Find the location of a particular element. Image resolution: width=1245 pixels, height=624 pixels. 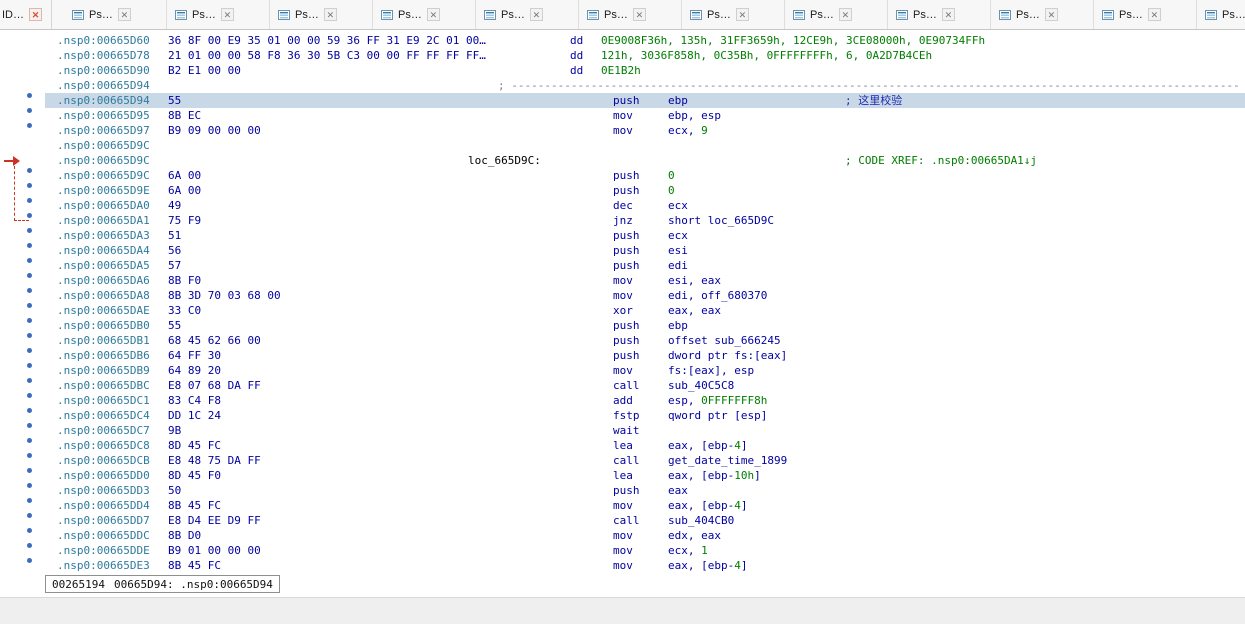

mnemonic: call is located at coordinates (626, 460).